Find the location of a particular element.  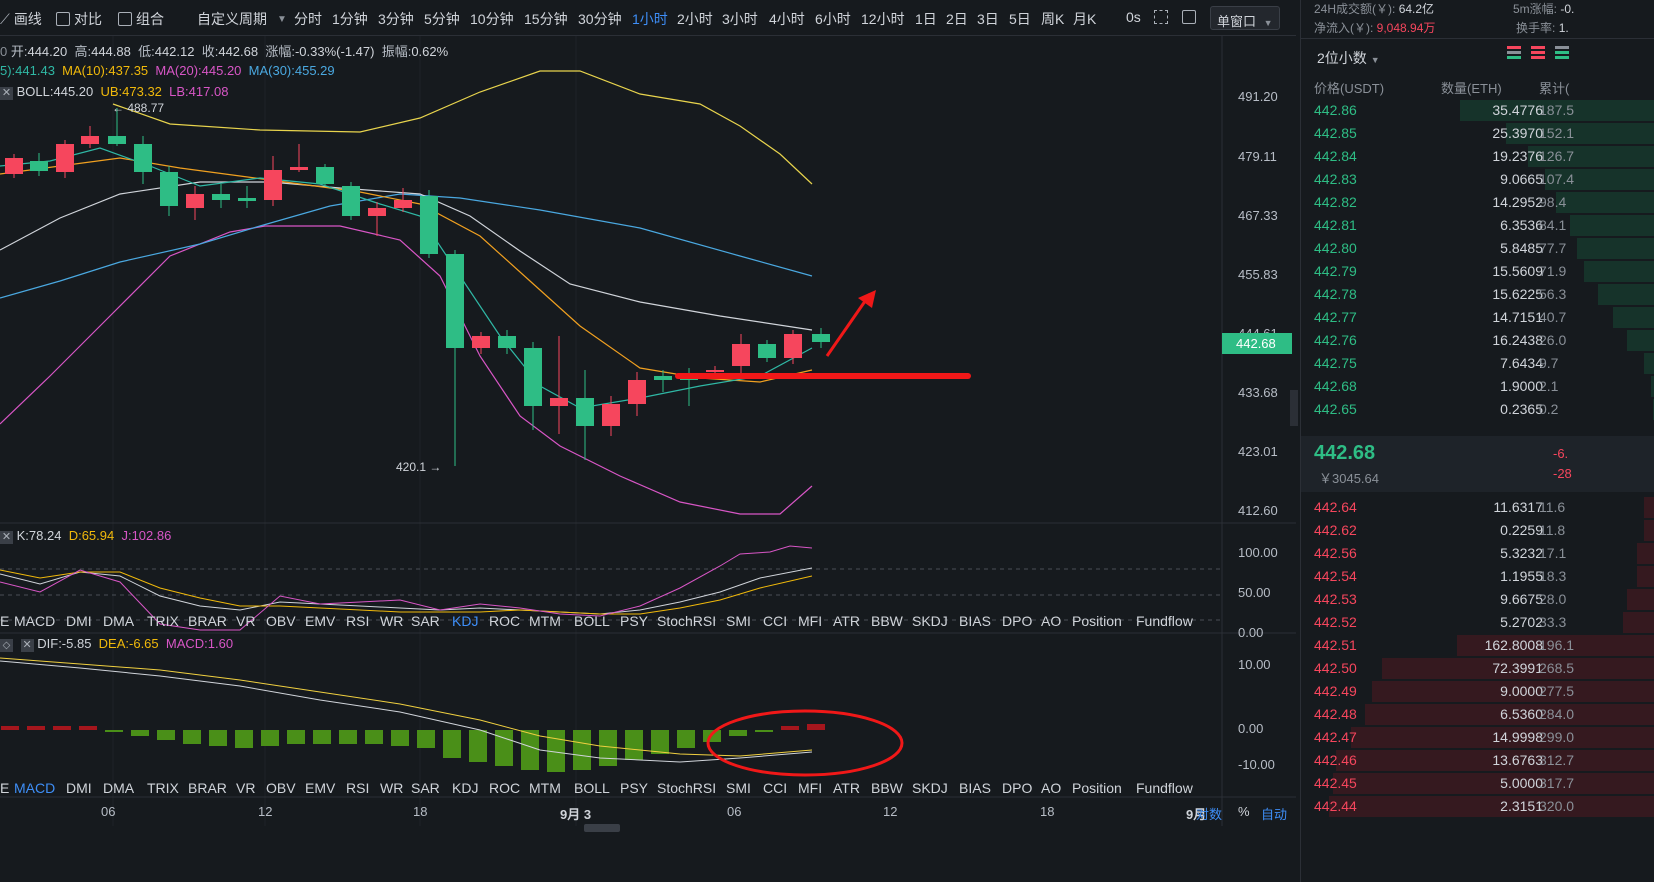

order-book-row: 442.82 14.2952 98.4 is located at coordinates (1477, 202).